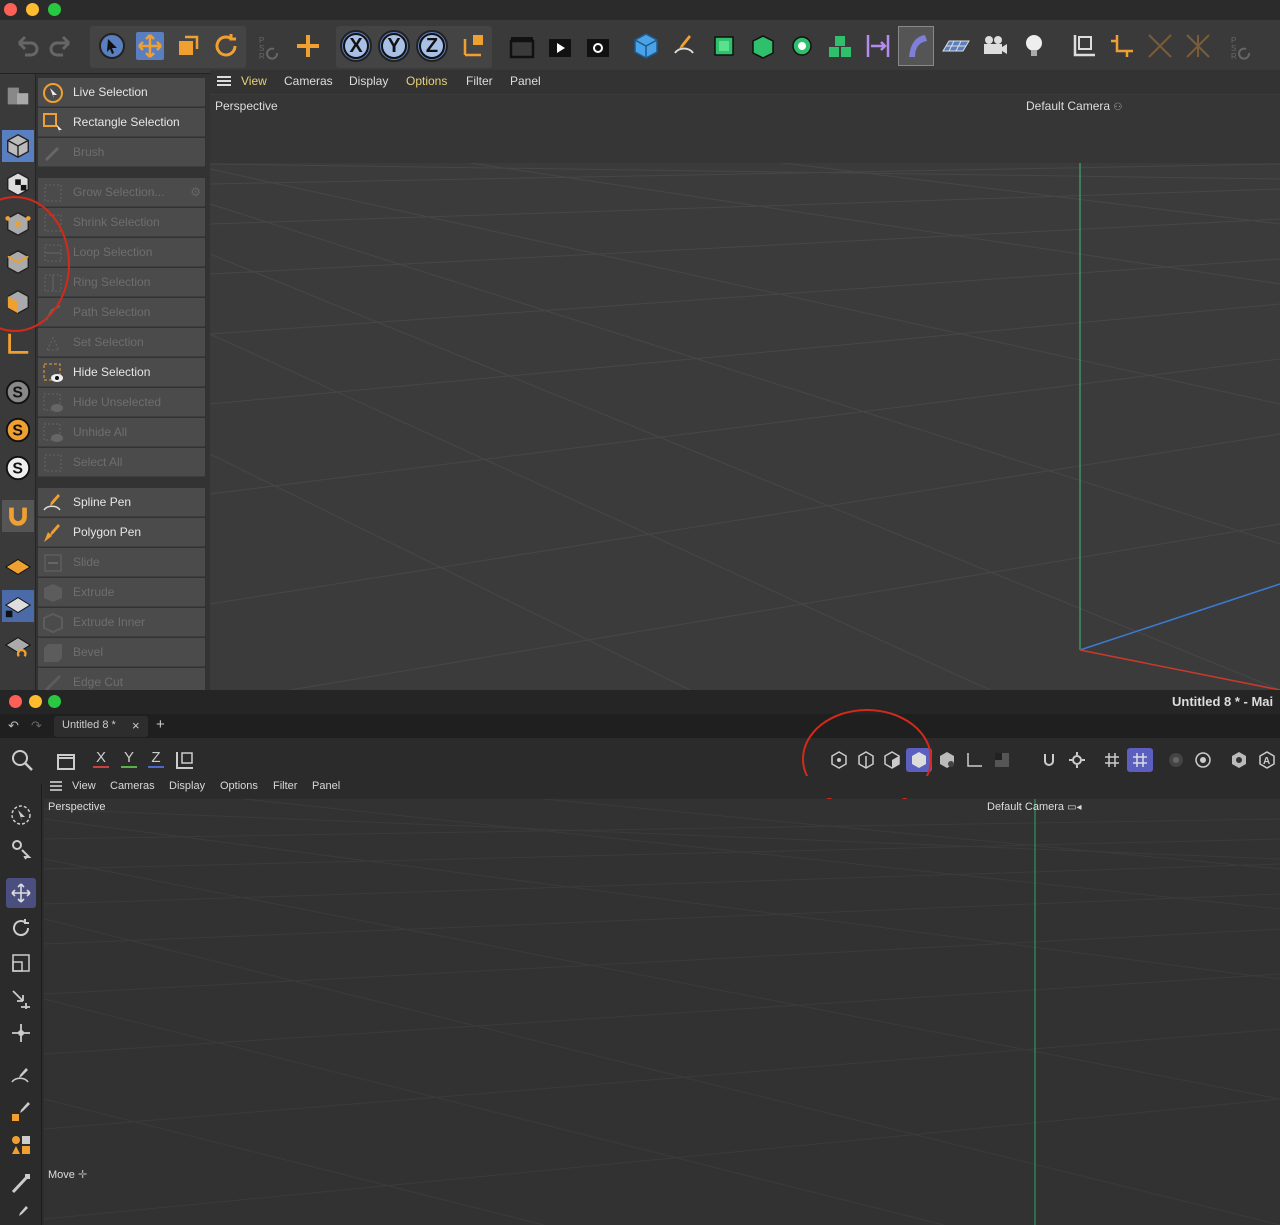 The image size is (1280, 1225). I want to click on locked-grid-button, so click(18, 606).